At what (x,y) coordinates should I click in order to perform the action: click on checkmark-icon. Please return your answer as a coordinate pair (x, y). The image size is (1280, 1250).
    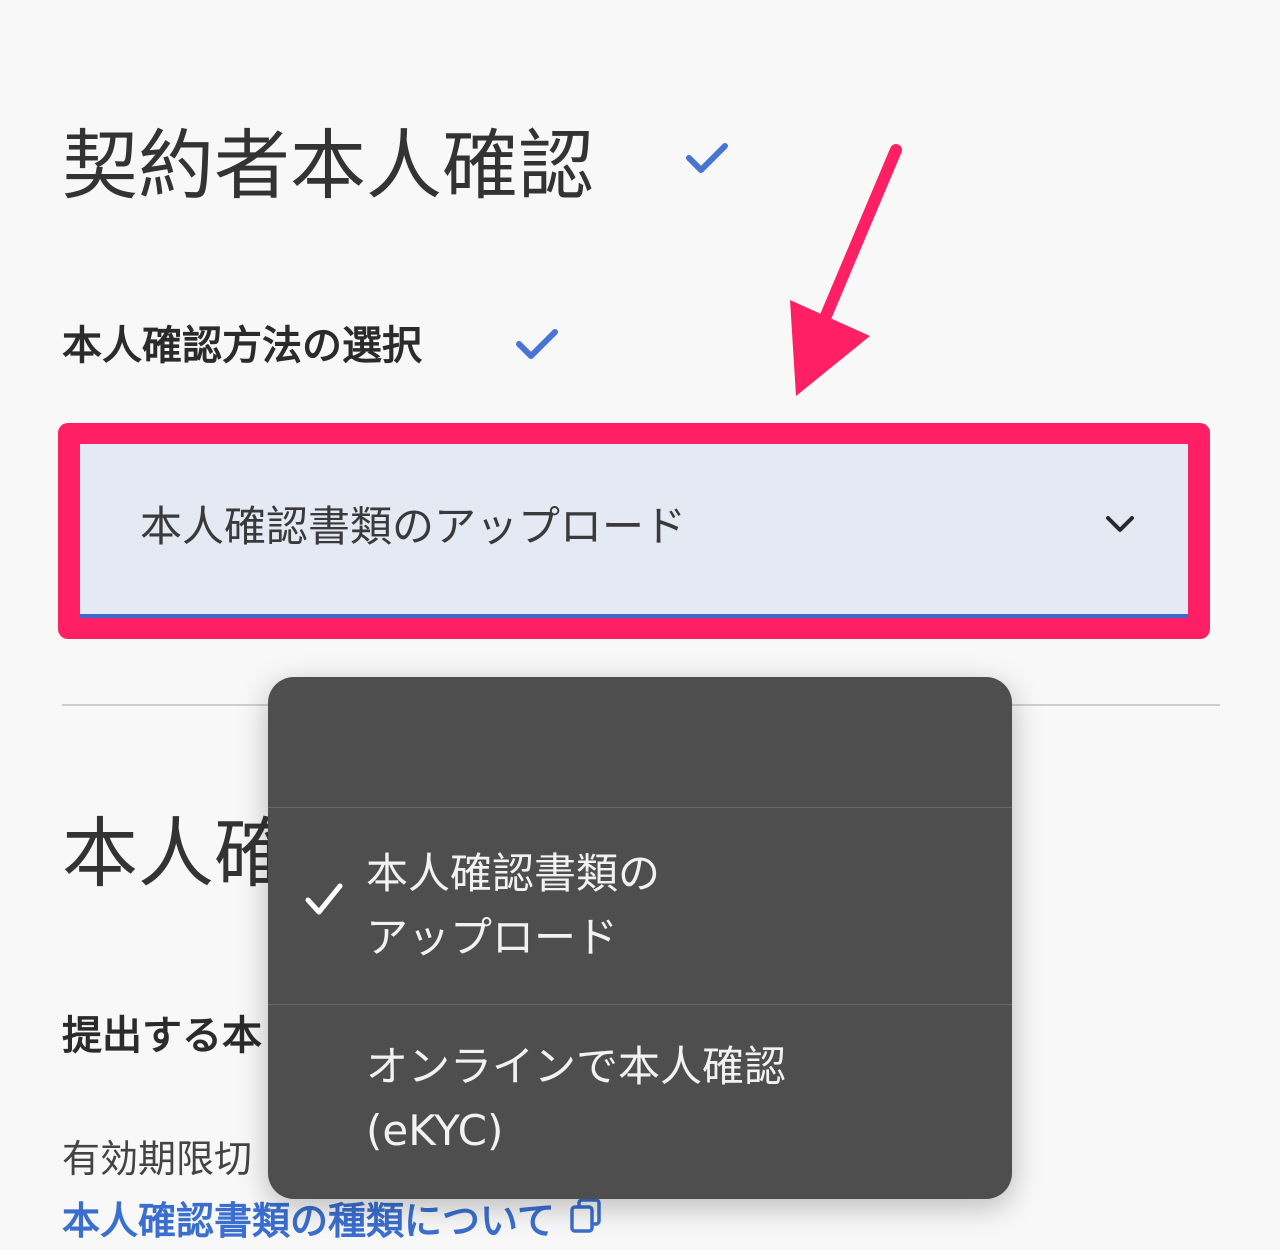
    Looking at the image, I should click on (324, 902).